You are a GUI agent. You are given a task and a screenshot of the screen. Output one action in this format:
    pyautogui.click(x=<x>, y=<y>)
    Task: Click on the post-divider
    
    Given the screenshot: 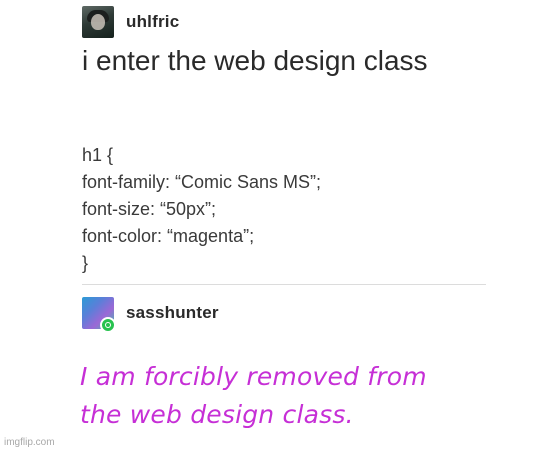 What is the action you would take?
    pyautogui.click(x=284, y=284)
    